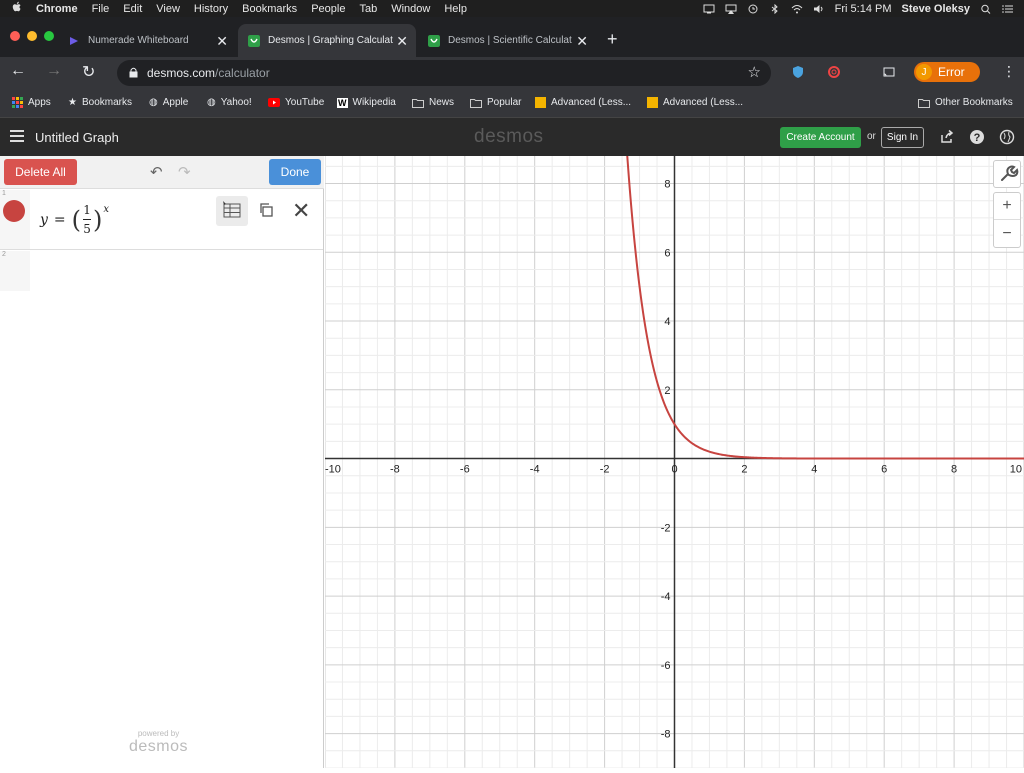 This screenshot has width=1024, height=773. I want to click on new-tab-plus-icon: +, so click(612, 39).